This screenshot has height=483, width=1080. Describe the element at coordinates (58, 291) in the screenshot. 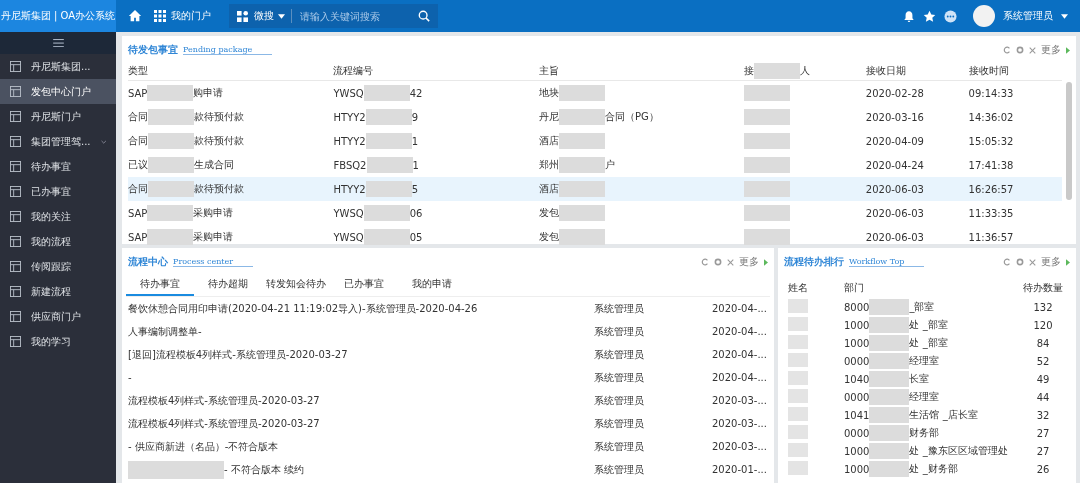

I see `sidebar-item: 新建流程` at that location.